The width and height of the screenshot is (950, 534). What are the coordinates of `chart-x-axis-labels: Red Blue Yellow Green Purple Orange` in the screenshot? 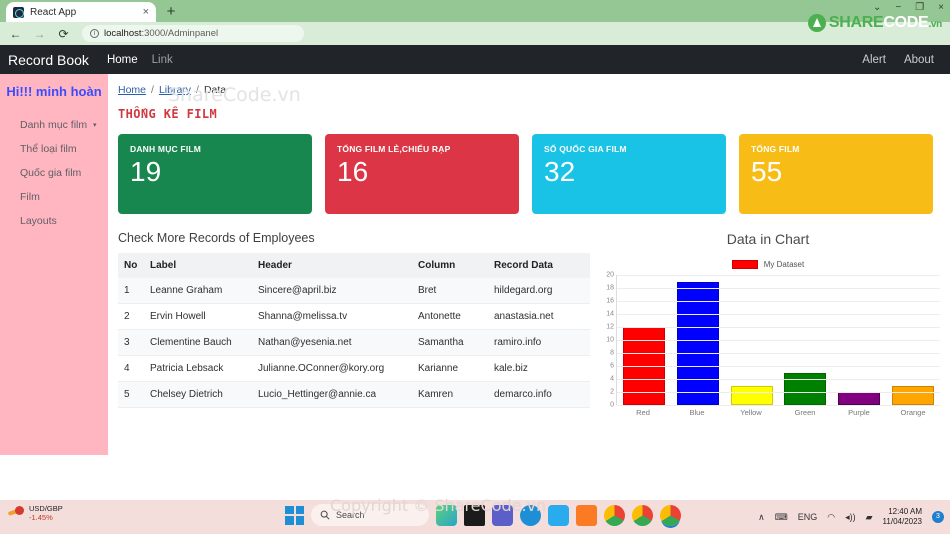 It's located at (778, 412).